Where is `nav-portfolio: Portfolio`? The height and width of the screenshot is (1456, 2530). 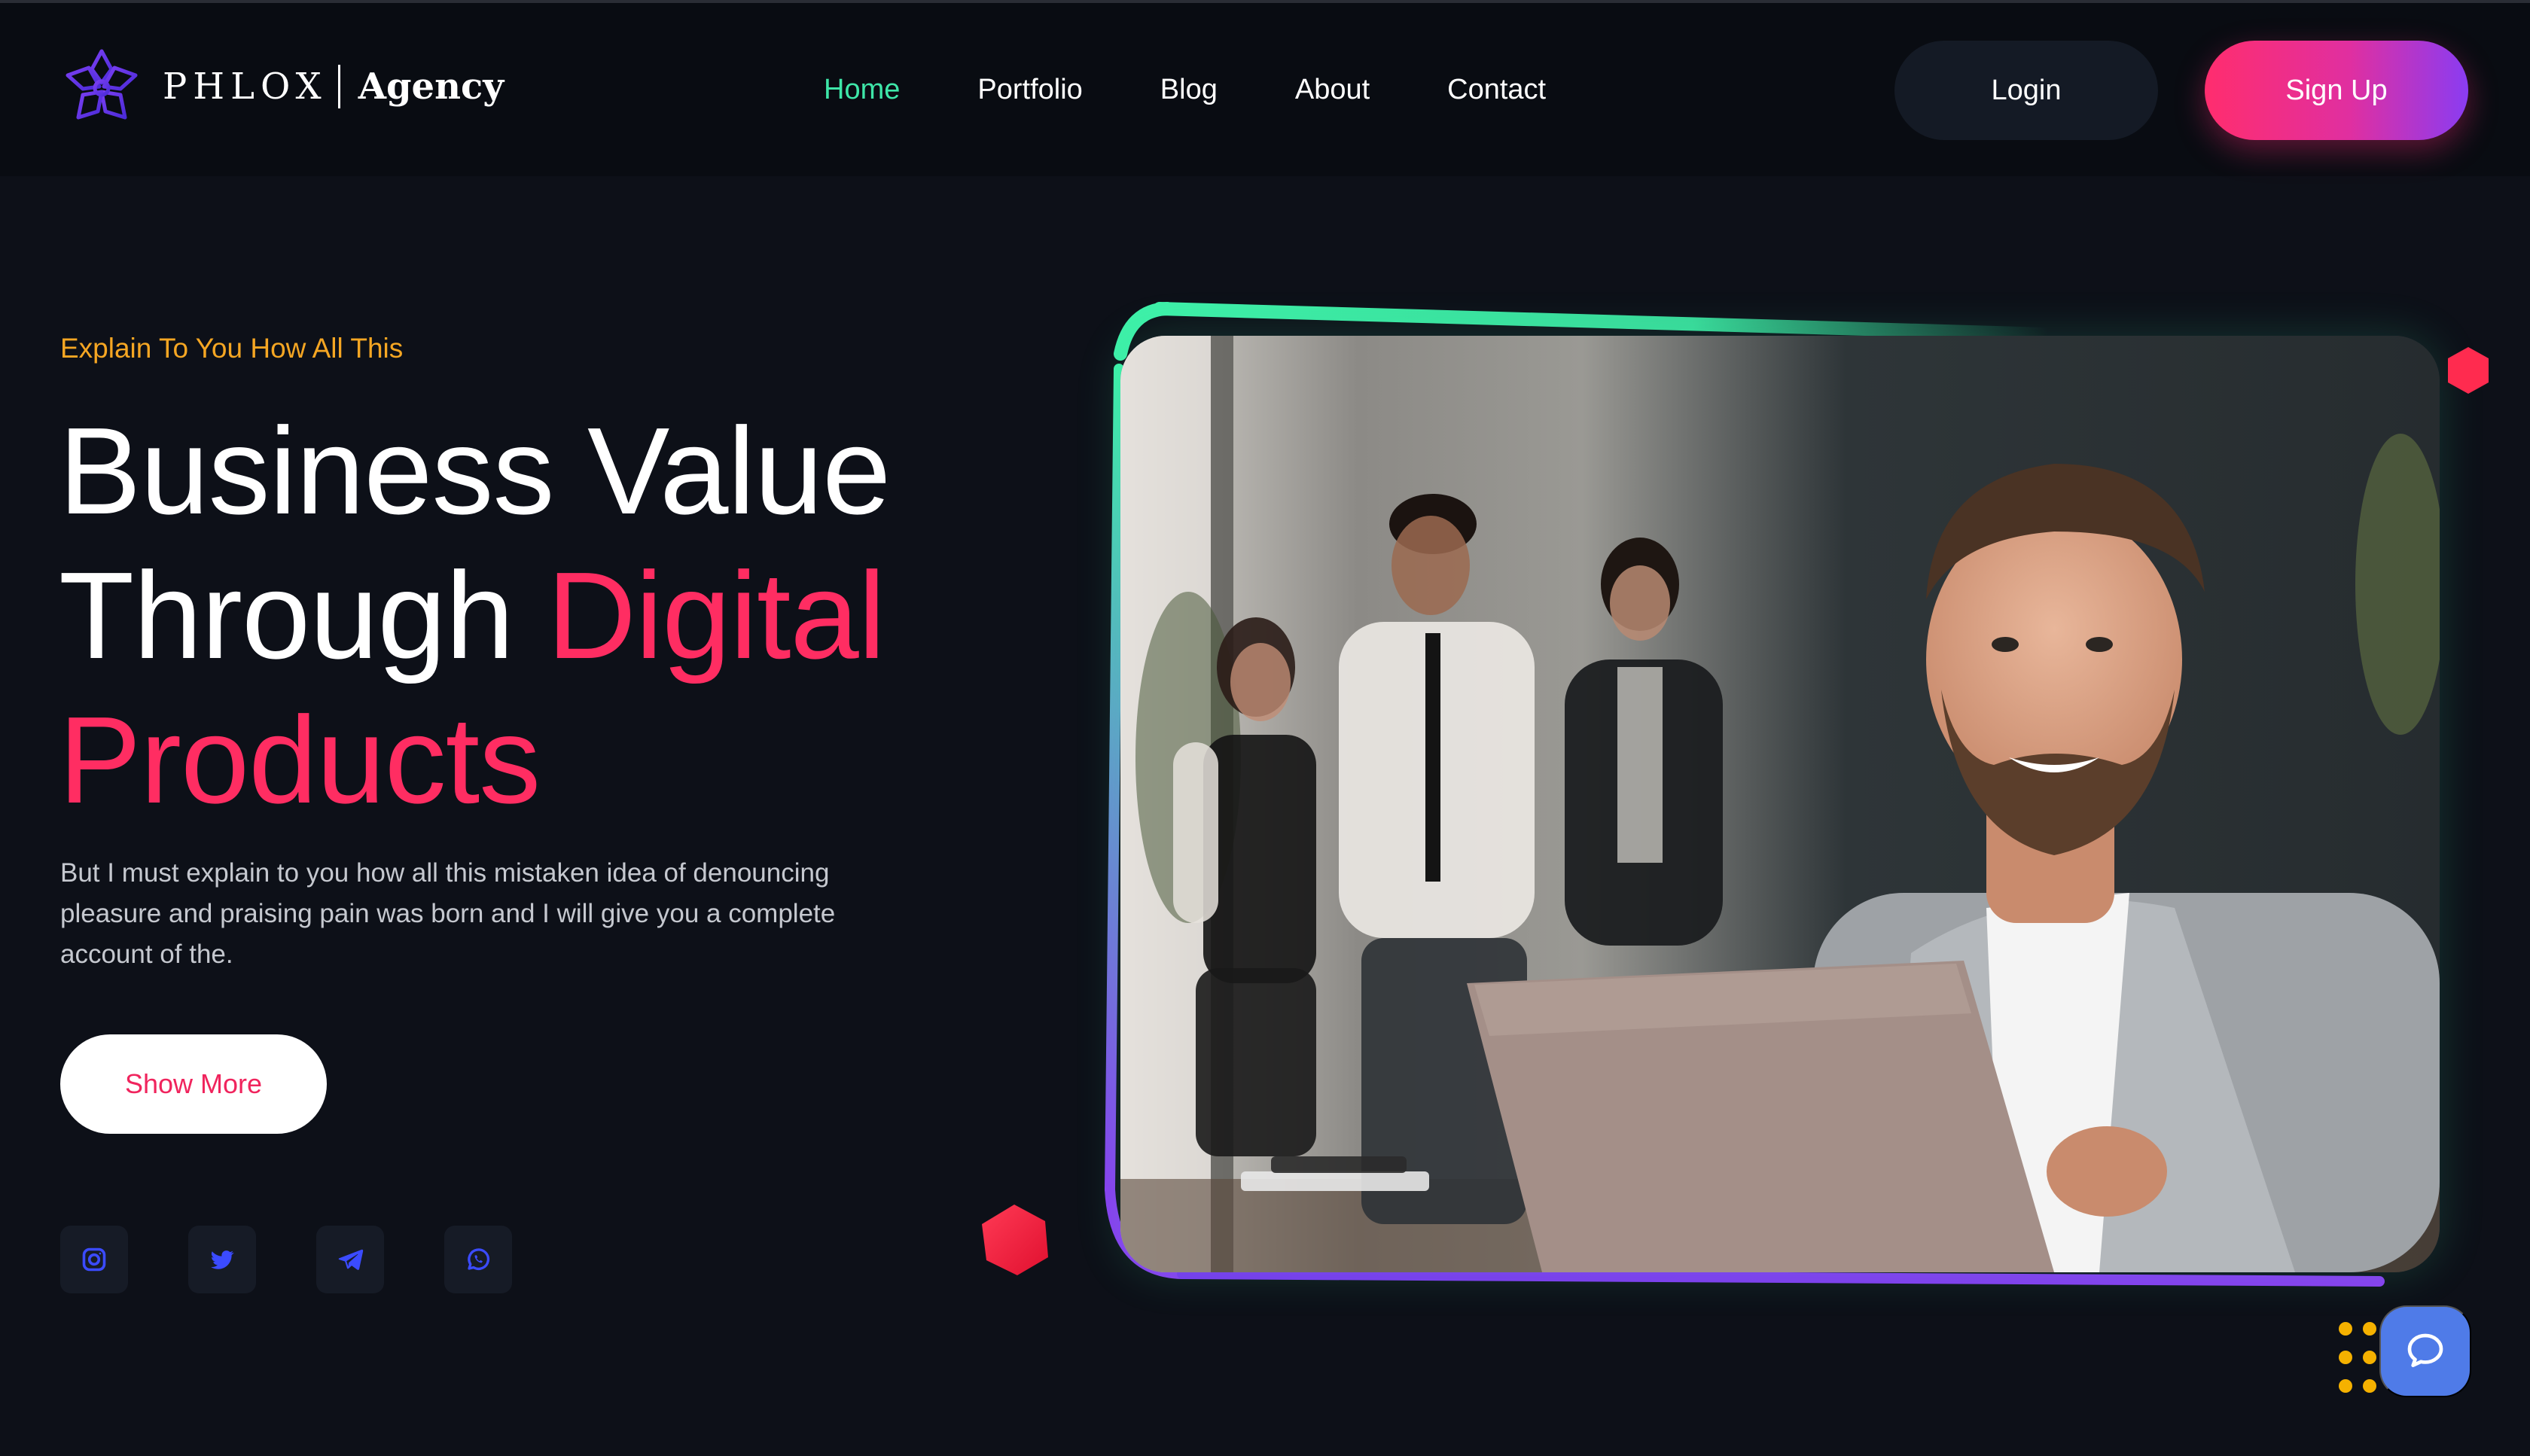 nav-portfolio: Portfolio is located at coordinates (1029, 90).